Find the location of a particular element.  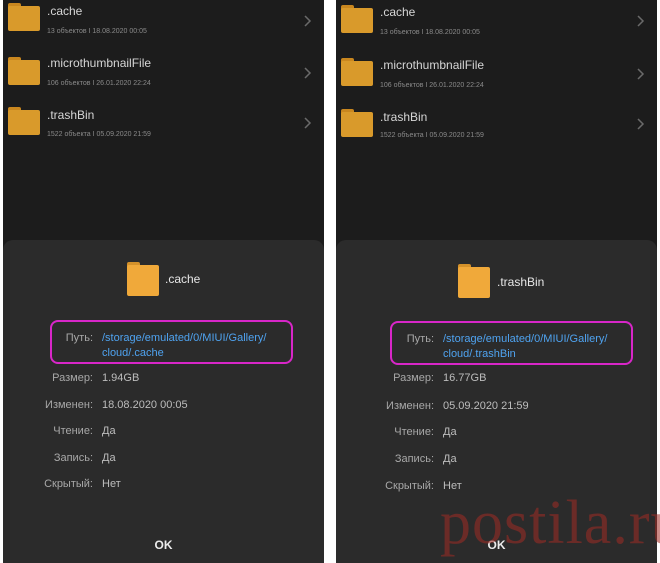

modified-value: 05.09.2020 21:59 is located at coordinates (486, 406).